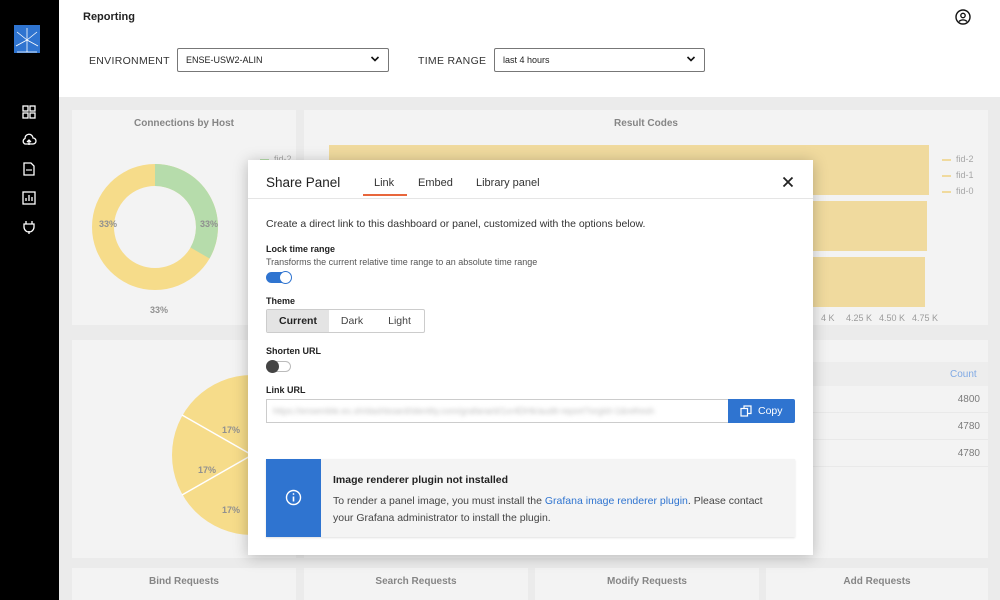 Image resolution: width=1000 pixels, height=600 pixels. I want to click on alert-title: Image renderer plugin not installed, so click(421, 480).